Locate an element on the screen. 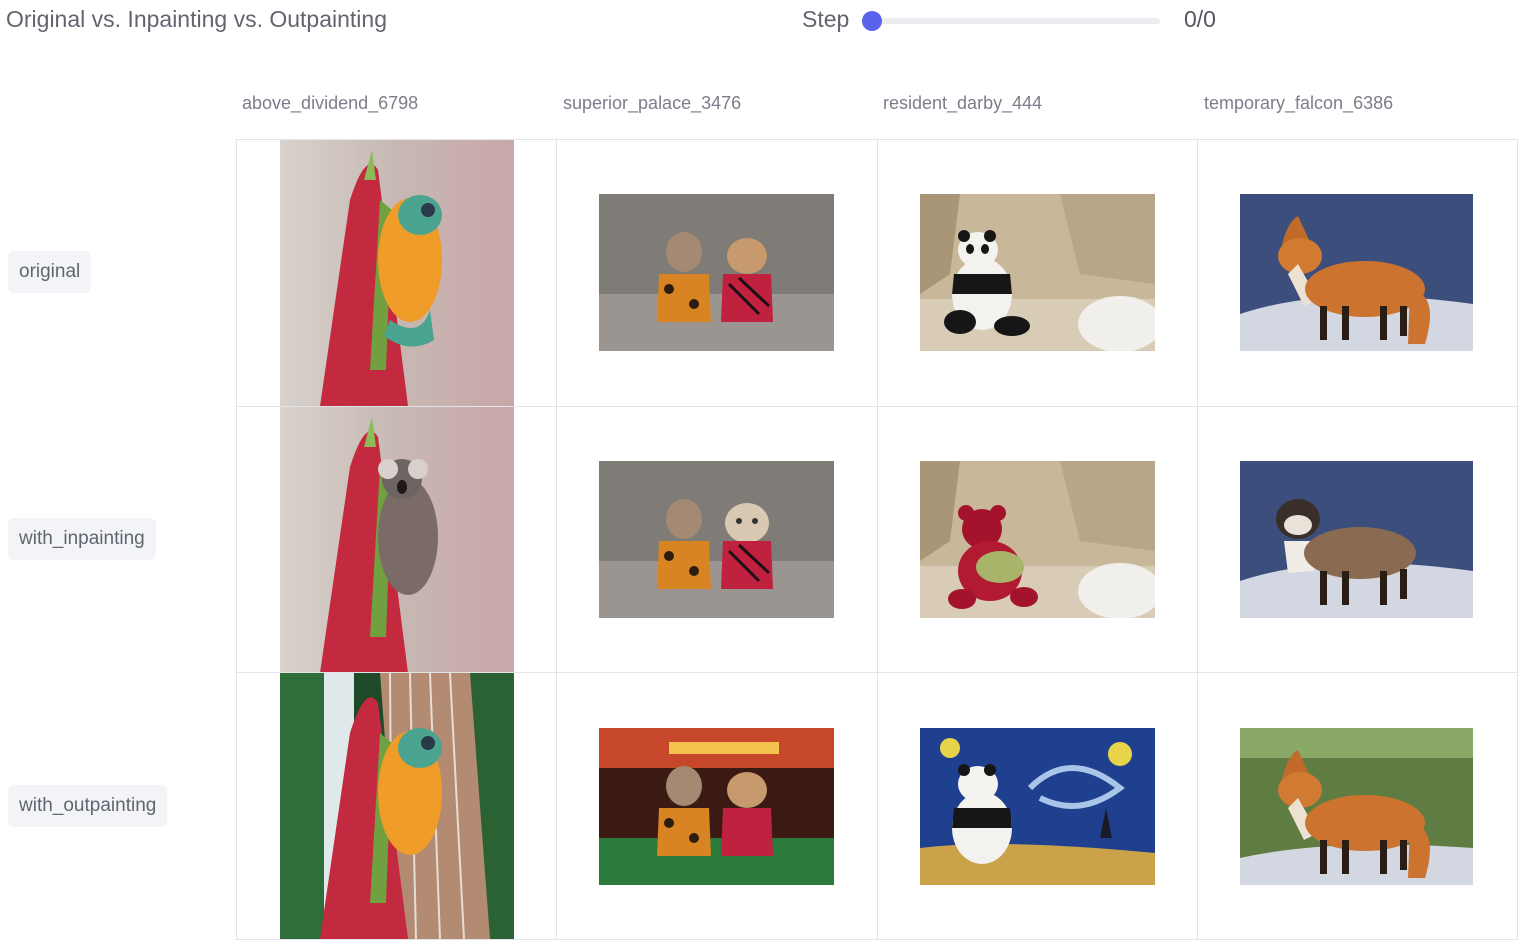 Image resolution: width=1536 pixels, height=952 pixels. frog-with-waterfall-image is located at coordinates (396, 806).